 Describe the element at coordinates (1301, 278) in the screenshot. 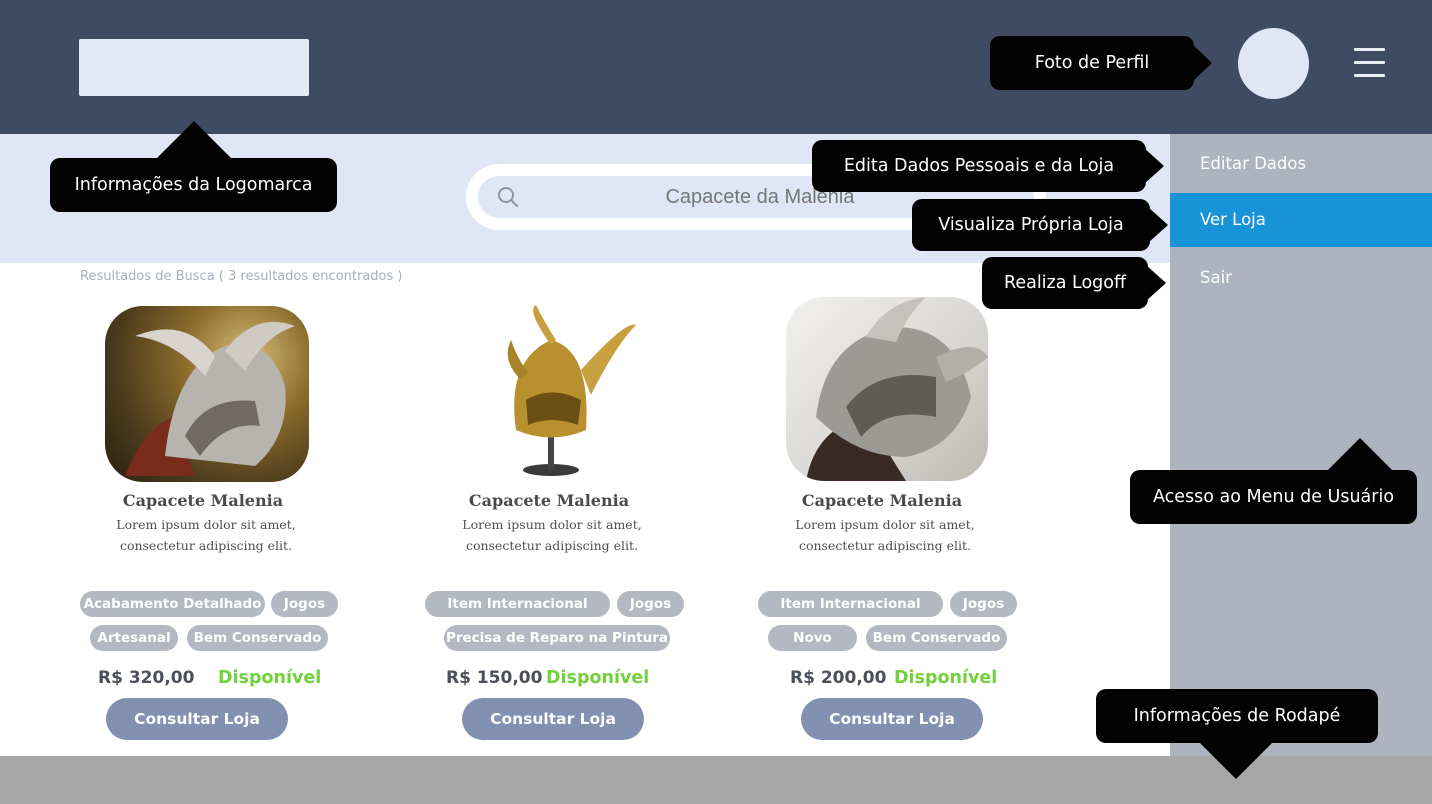

I see `menu-item-logout: Sair` at that location.